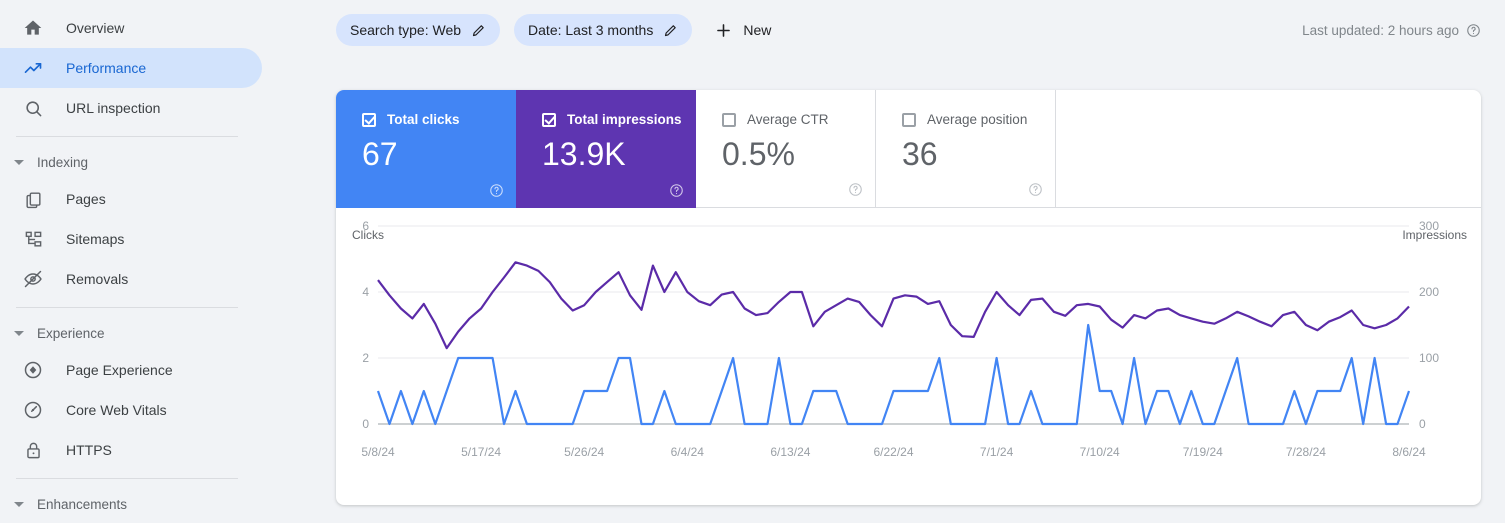 Image resolution: width=1505 pixels, height=523 pixels. Describe the element at coordinates (920, 154) in the screenshot. I see `metric-value: 36` at that location.